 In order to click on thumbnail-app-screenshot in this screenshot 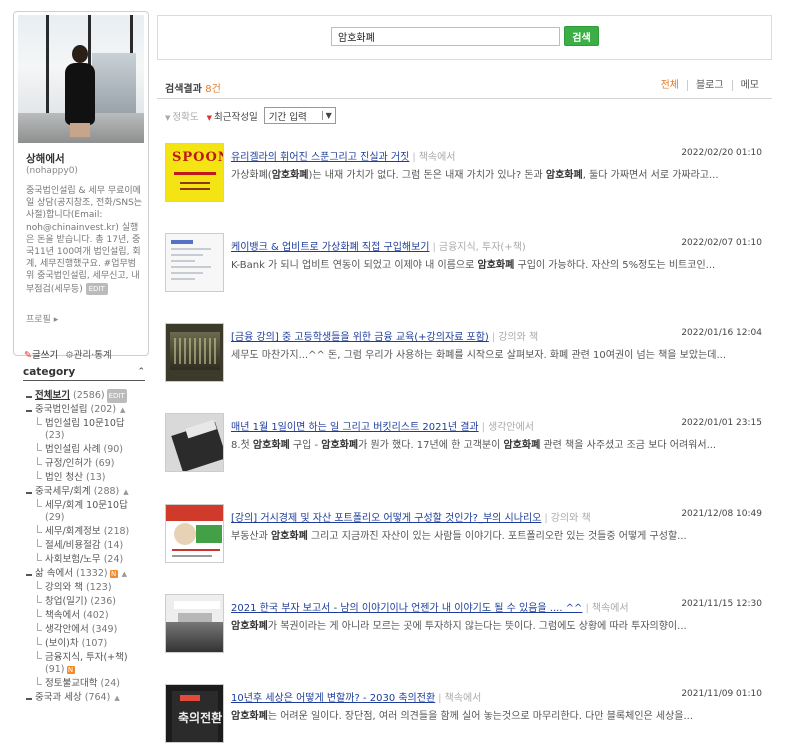, I will do `click(194, 262)`.